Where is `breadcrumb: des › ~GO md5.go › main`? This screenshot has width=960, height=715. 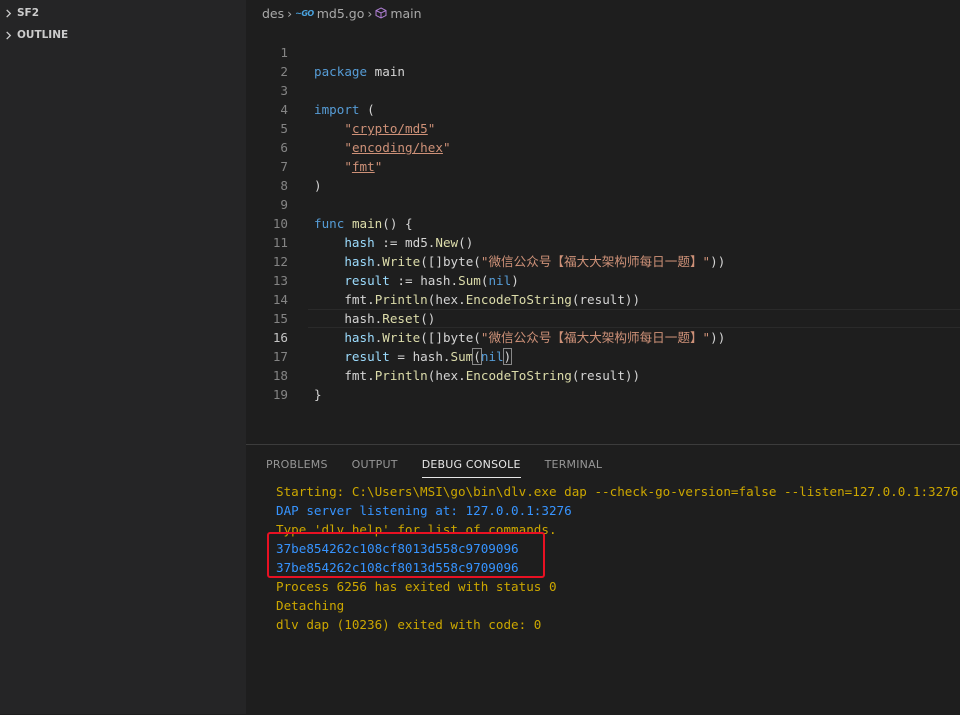 breadcrumb: des › ~GO md5.go › main is located at coordinates (342, 13).